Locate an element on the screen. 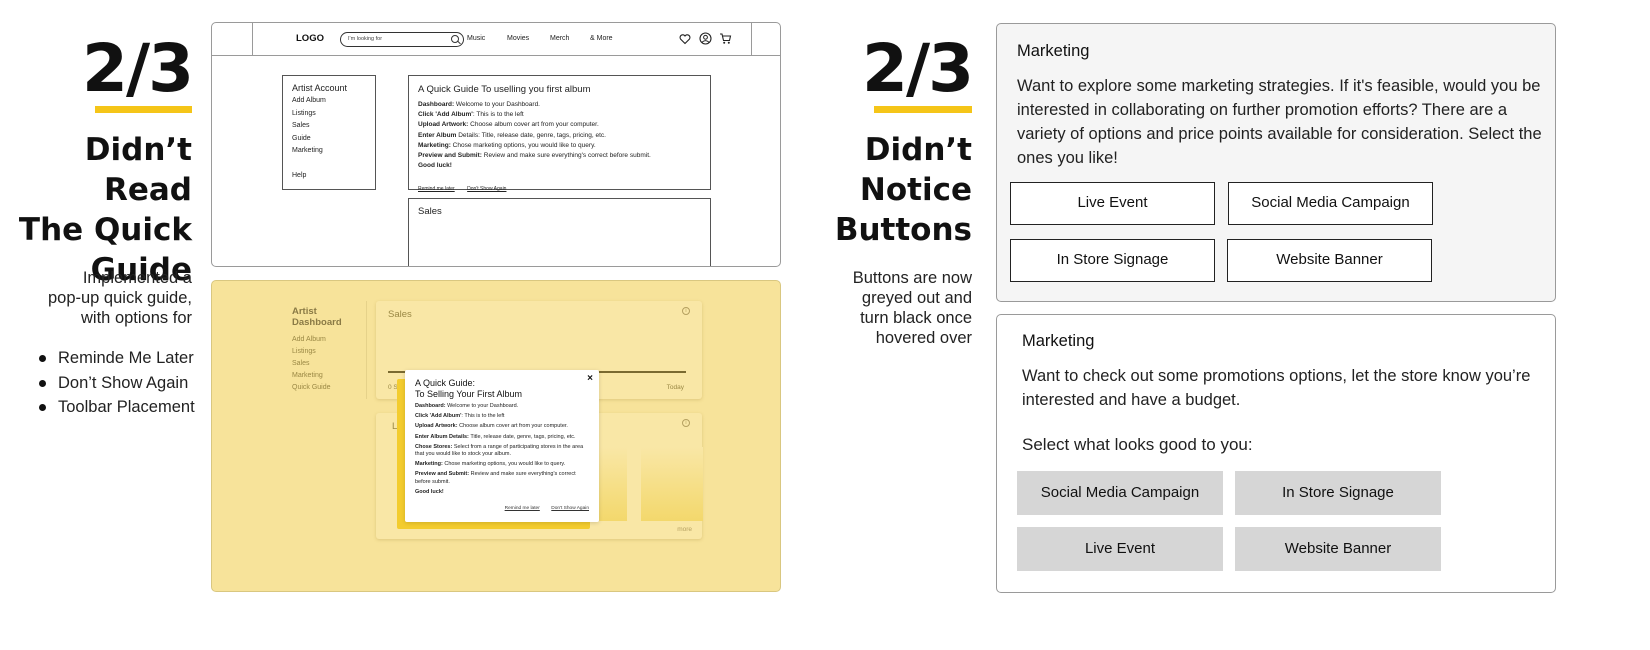  sidebar-item-listings: Listings is located at coordinates (317, 352).